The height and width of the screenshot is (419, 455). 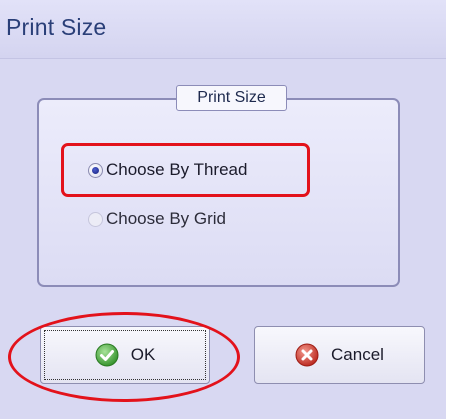 I want to click on close-icon, so click(x=307, y=355).